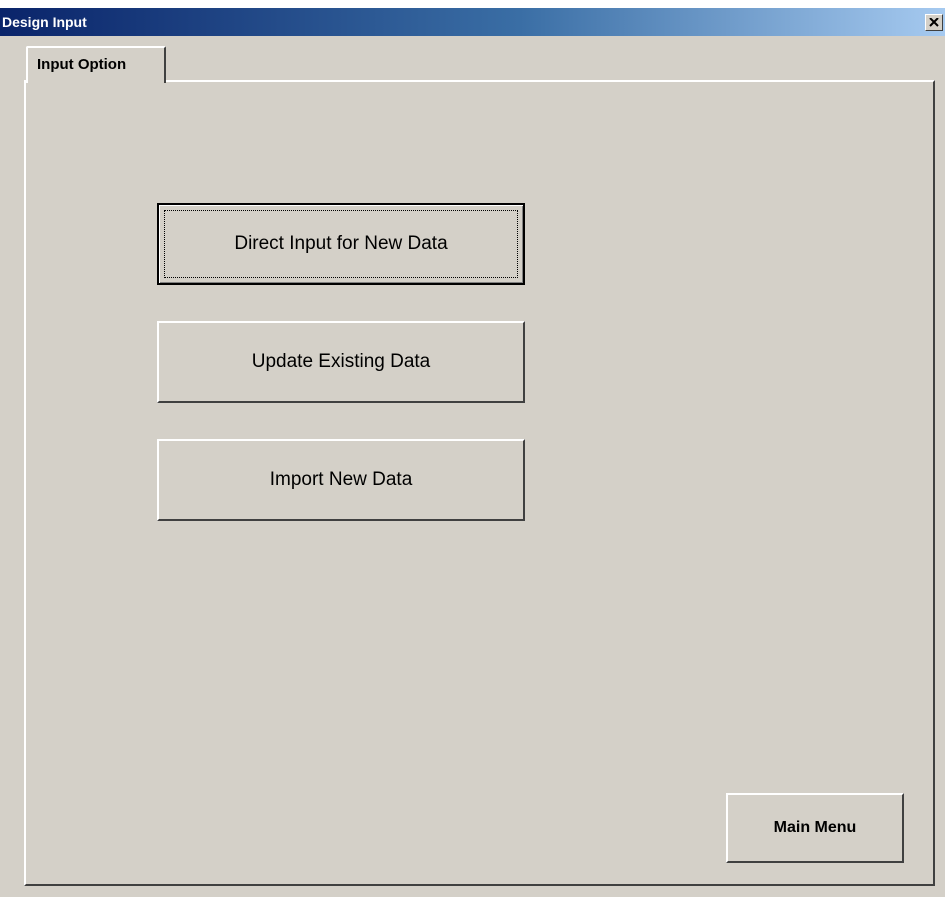  I want to click on update-existing-button: Update Existing Data, so click(341, 362).